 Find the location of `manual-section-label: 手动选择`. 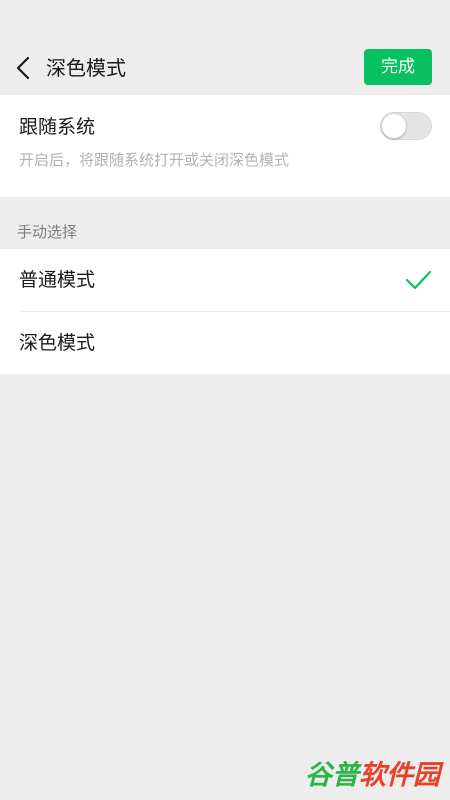

manual-section-label: 手动选择 is located at coordinates (47, 232).